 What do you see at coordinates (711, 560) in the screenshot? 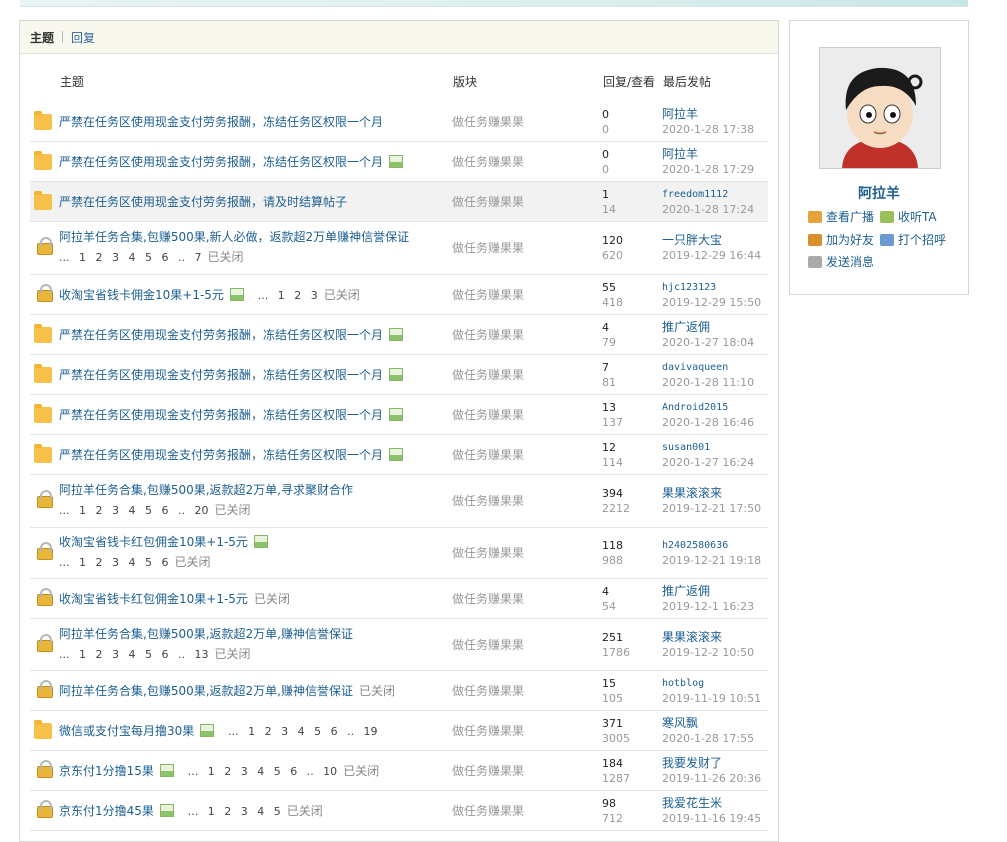
I see `last-post-time: 2019-12-21 19:18` at bounding box center [711, 560].